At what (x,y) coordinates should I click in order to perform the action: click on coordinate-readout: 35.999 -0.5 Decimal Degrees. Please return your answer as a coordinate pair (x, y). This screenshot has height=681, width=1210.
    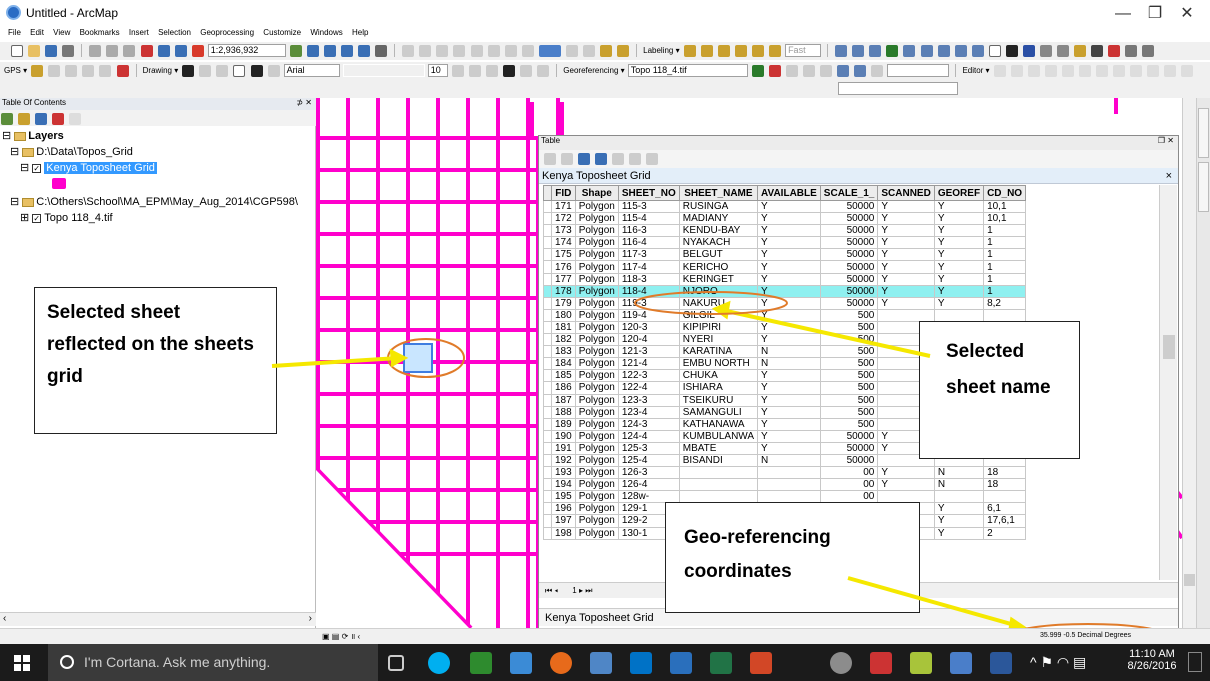
    Looking at the image, I should click on (1086, 635).